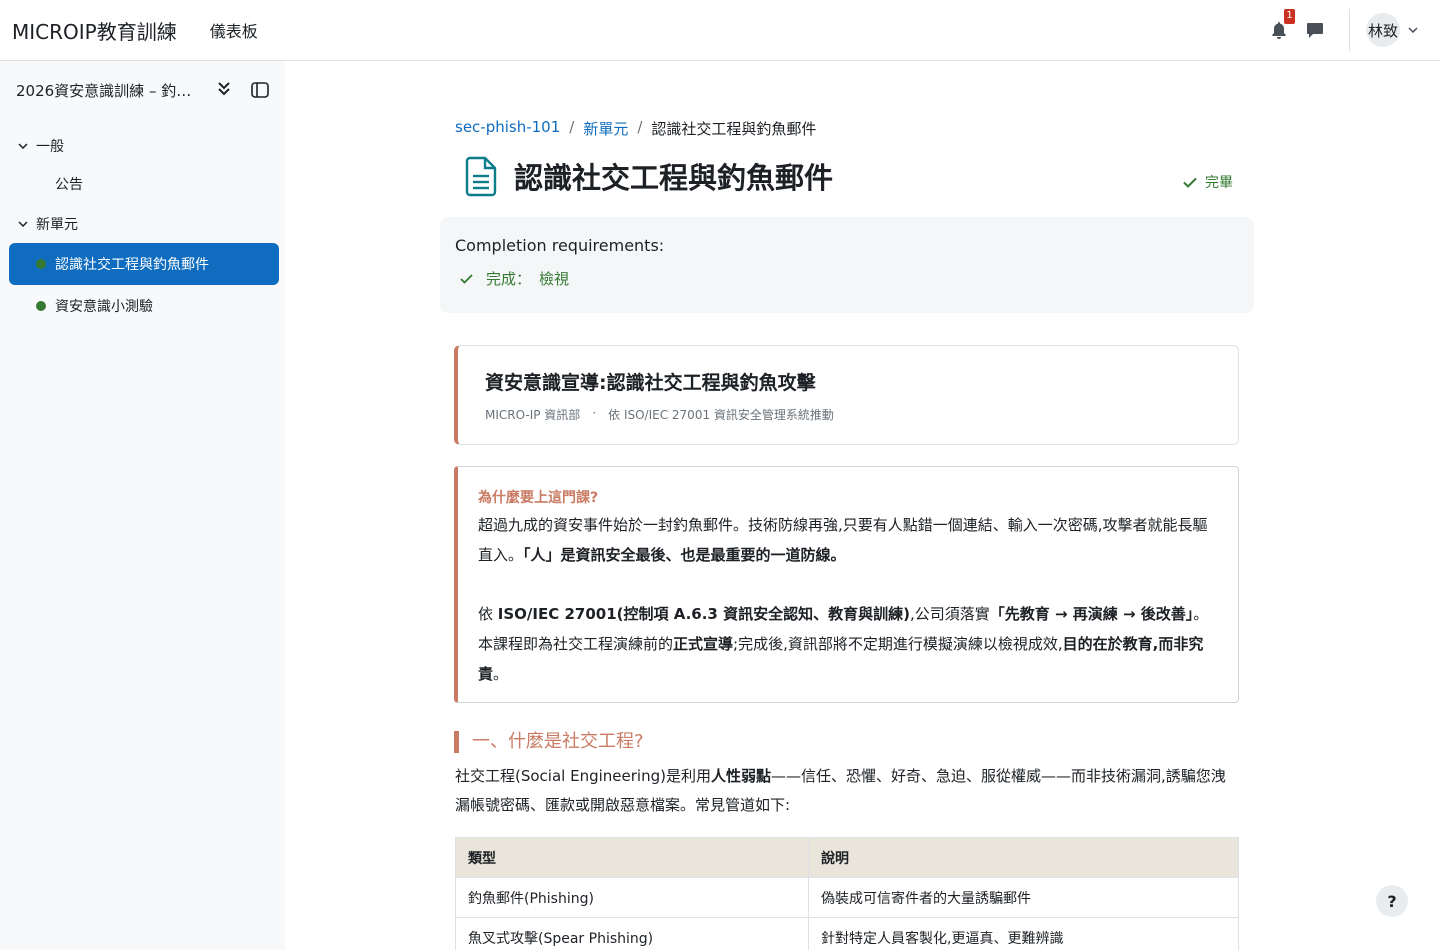  What do you see at coordinates (69, 185) in the screenshot?
I see `sidebar-item-label: 公告` at bounding box center [69, 185].